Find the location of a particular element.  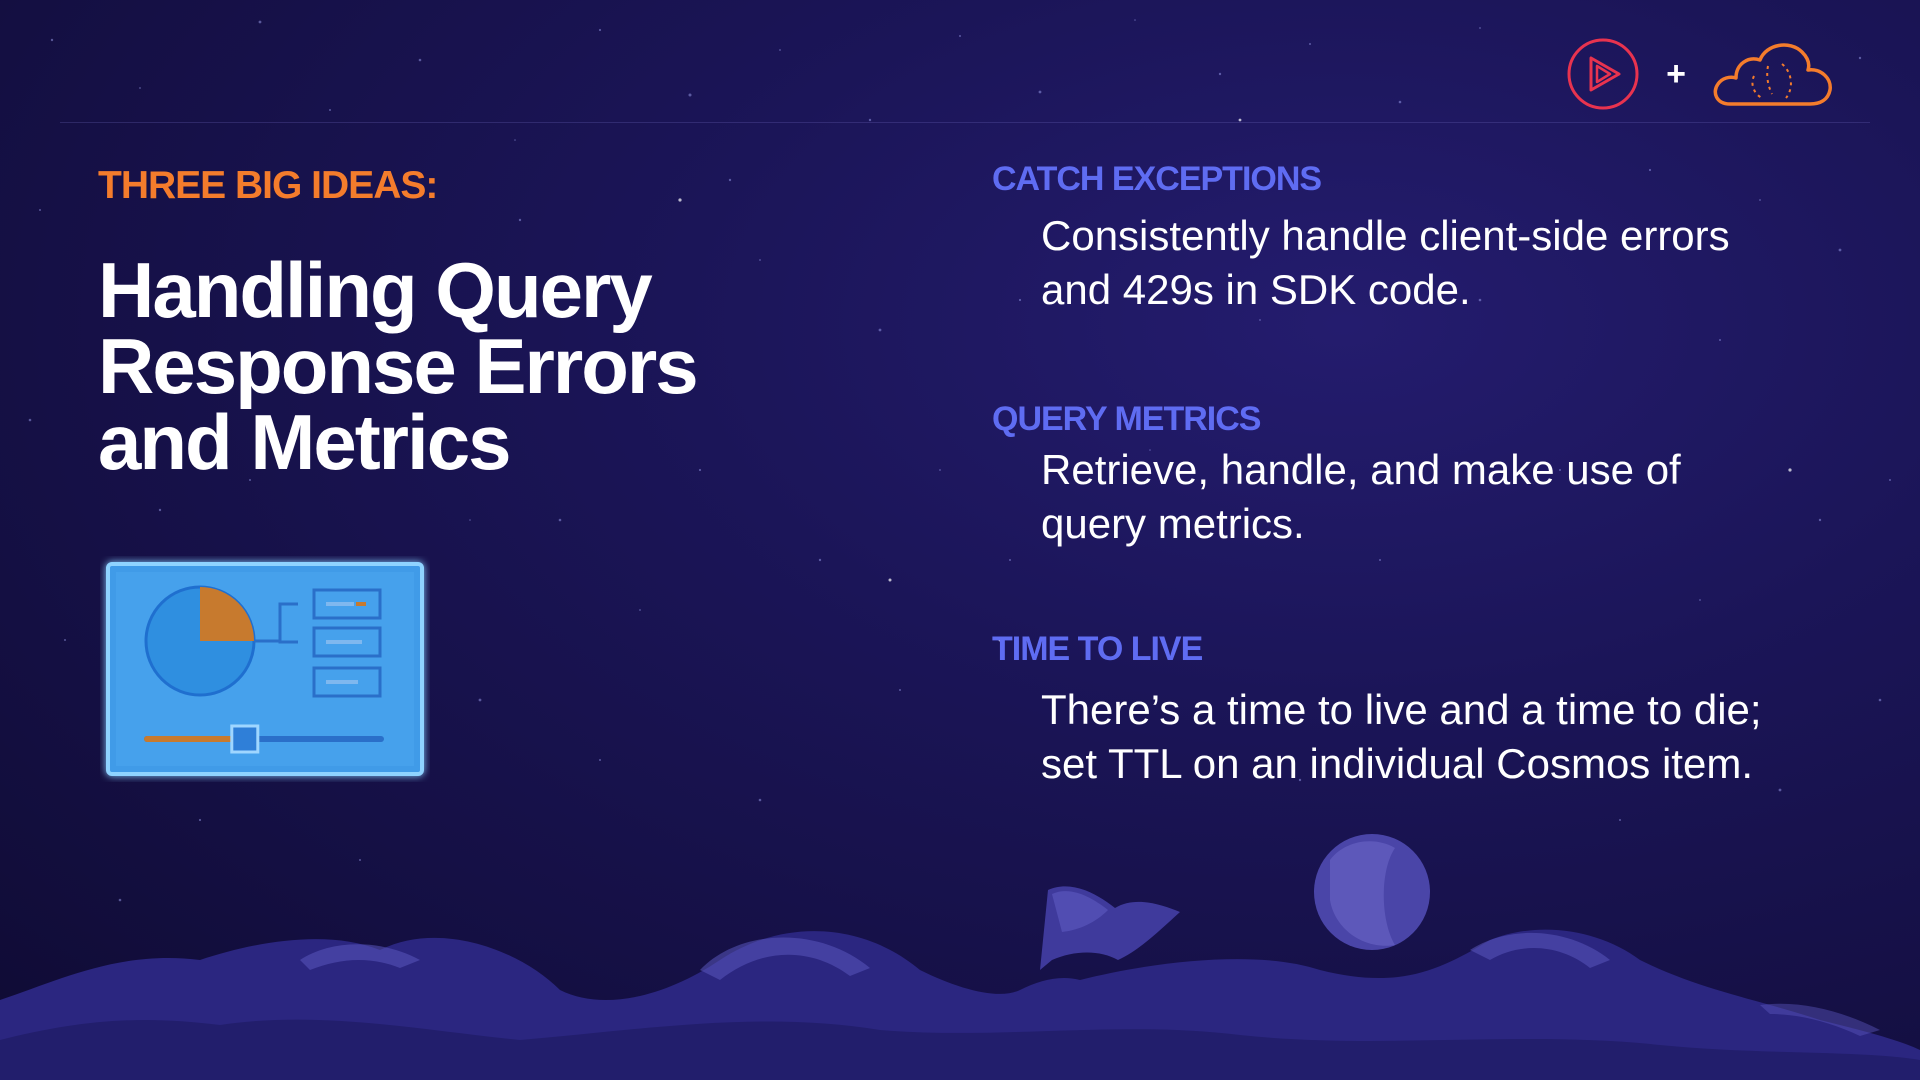

idea-line: Consistently handle client-side errors is located at coordinates (1385, 235).